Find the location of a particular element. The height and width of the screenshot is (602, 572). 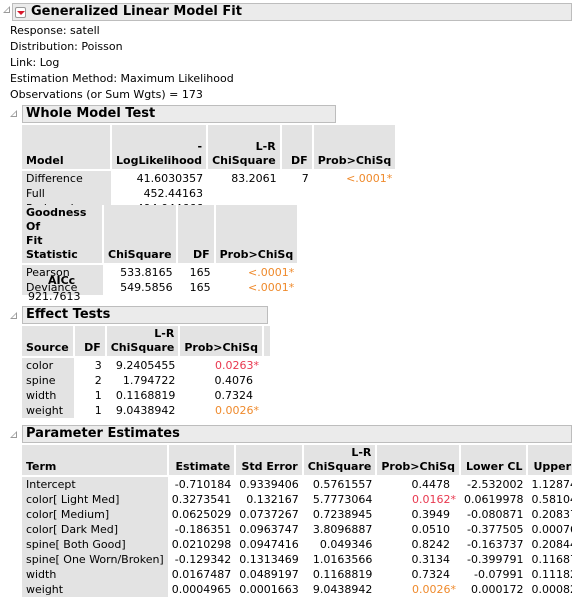

cell-prob: 0.0026* is located at coordinates (433, 589).